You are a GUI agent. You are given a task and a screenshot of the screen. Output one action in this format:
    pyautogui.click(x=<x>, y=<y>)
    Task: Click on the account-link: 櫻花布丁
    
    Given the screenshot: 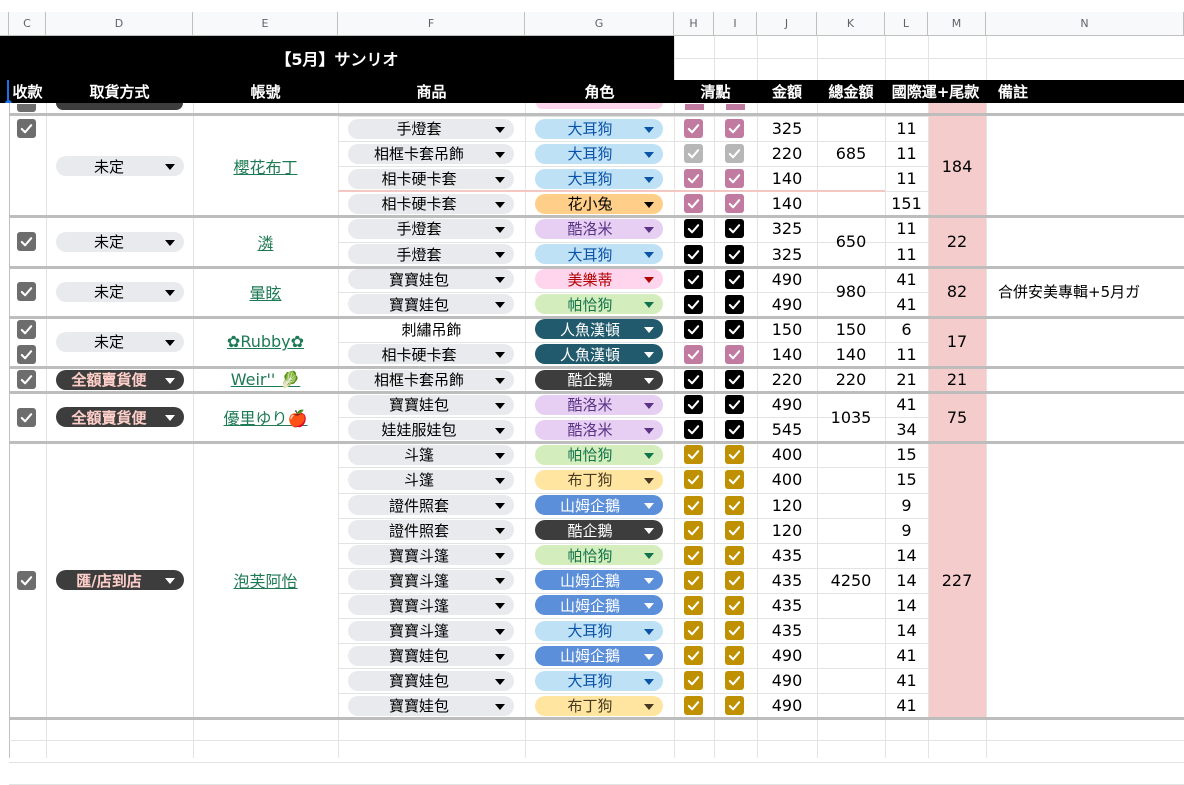 What is the action you would take?
    pyautogui.click(x=265, y=166)
    